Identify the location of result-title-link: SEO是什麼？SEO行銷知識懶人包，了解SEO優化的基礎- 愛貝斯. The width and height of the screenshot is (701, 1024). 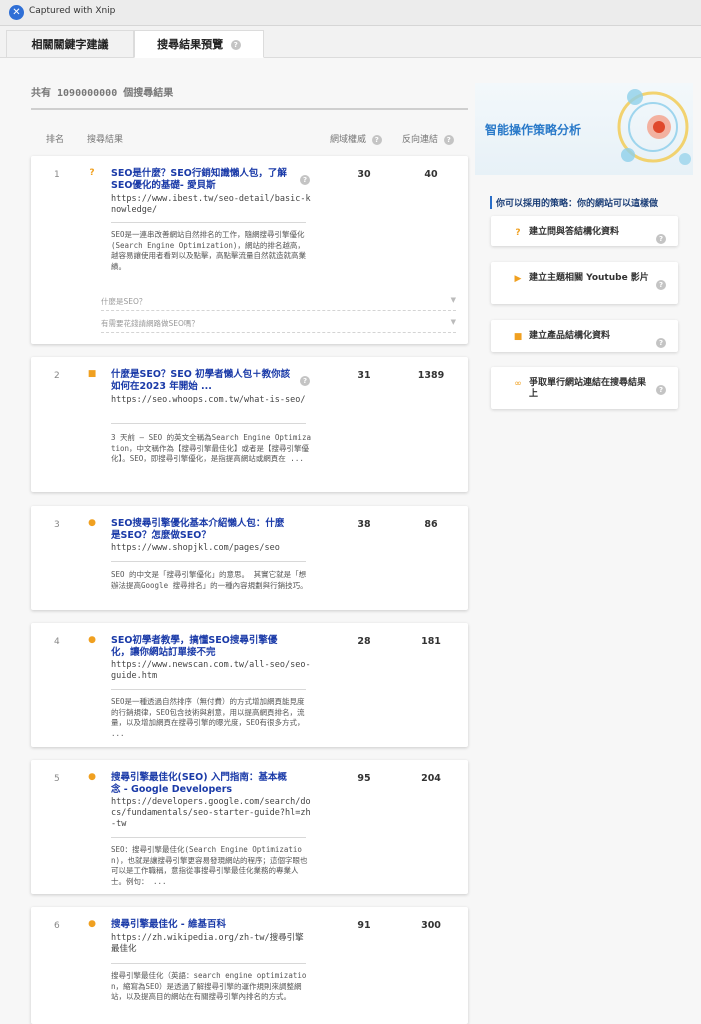
(201, 180).